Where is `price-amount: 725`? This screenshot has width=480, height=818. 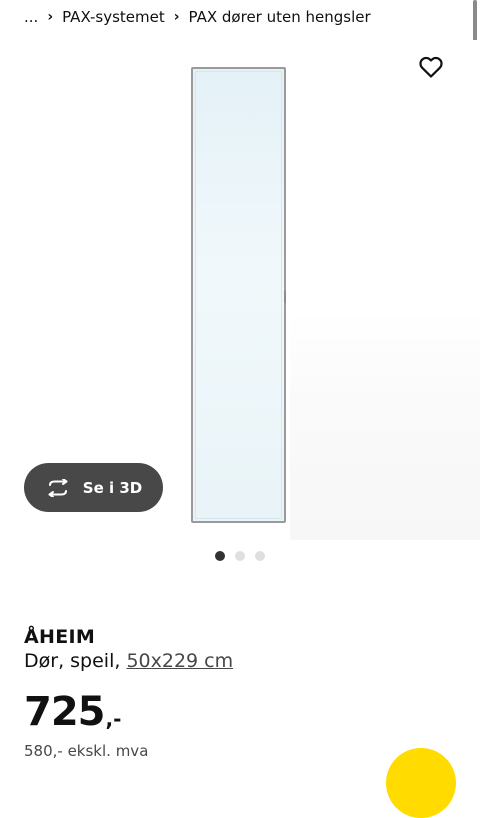 price-amount: 725 is located at coordinates (64, 712).